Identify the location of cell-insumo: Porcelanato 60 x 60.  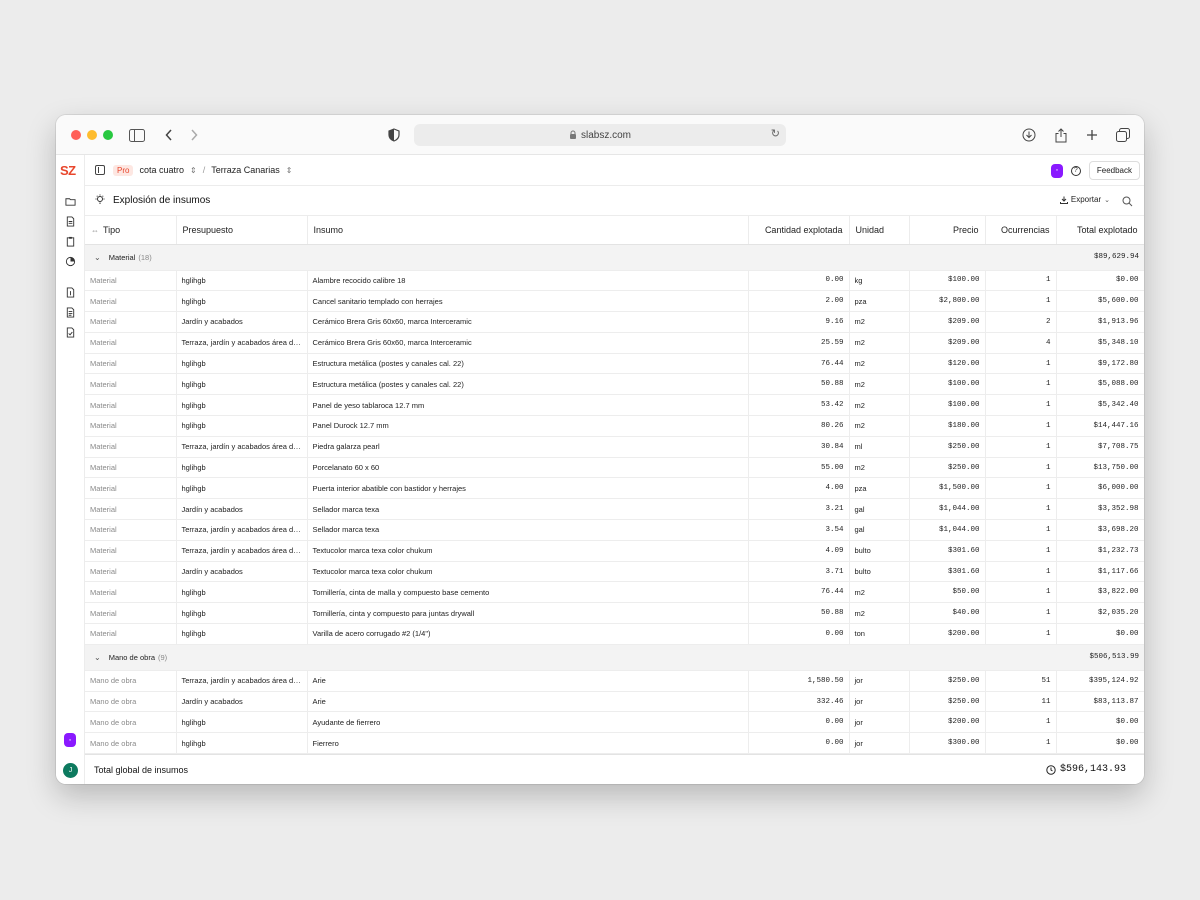
(528, 468).